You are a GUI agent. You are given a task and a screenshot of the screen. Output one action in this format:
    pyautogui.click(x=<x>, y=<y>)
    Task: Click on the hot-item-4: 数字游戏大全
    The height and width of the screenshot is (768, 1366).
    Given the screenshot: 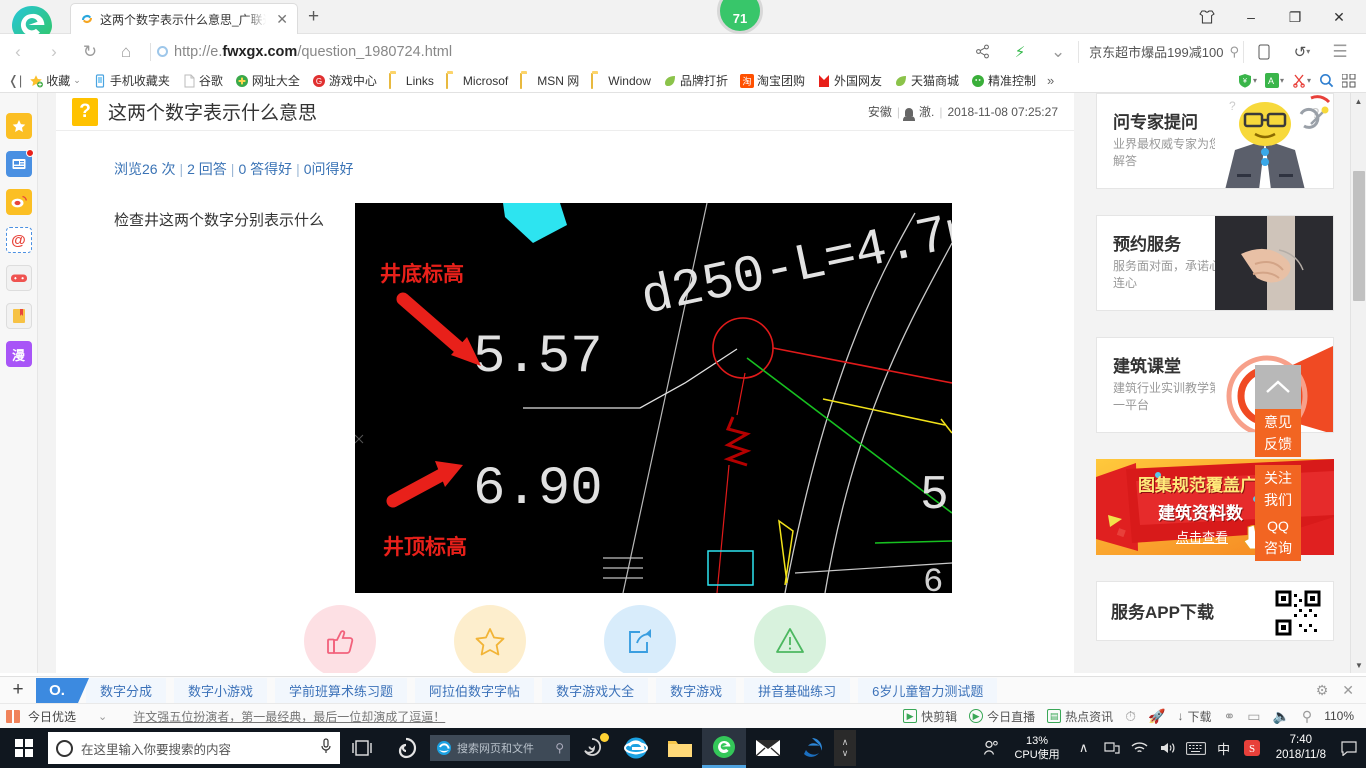 What is the action you would take?
    pyautogui.click(x=595, y=690)
    